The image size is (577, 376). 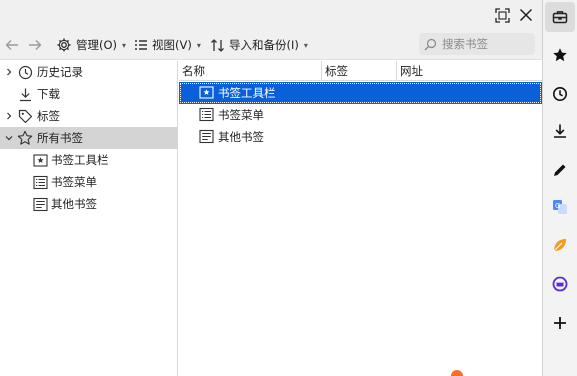 I want to click on library-toolbar: 管理(O) ▾ 视图(V) ▾ 导入和备份(I) ▾ 搜索书签, so click(x=271, y=45).